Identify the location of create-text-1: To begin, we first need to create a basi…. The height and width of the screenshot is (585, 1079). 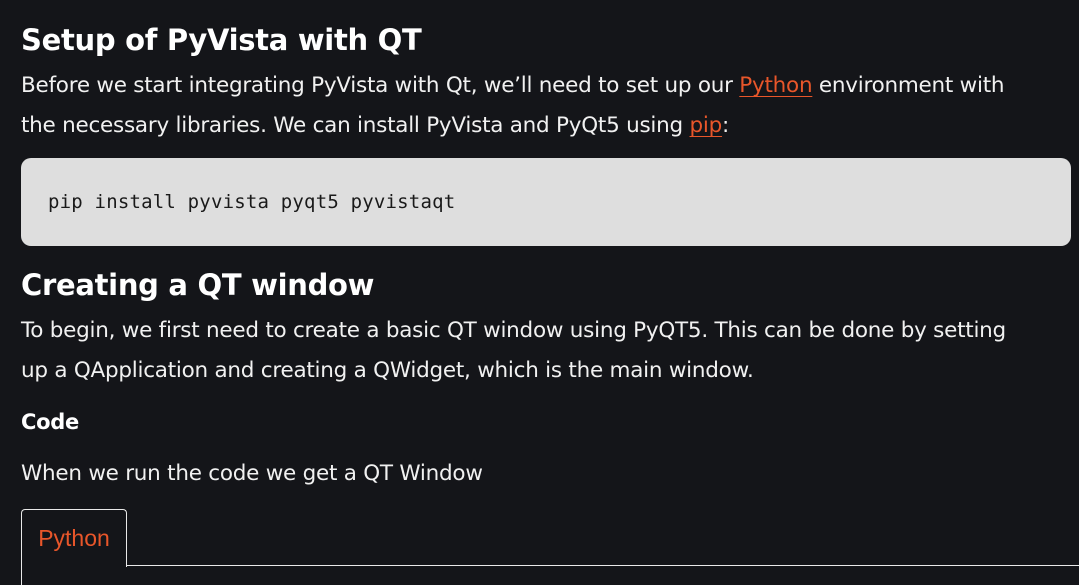
(513, 330).